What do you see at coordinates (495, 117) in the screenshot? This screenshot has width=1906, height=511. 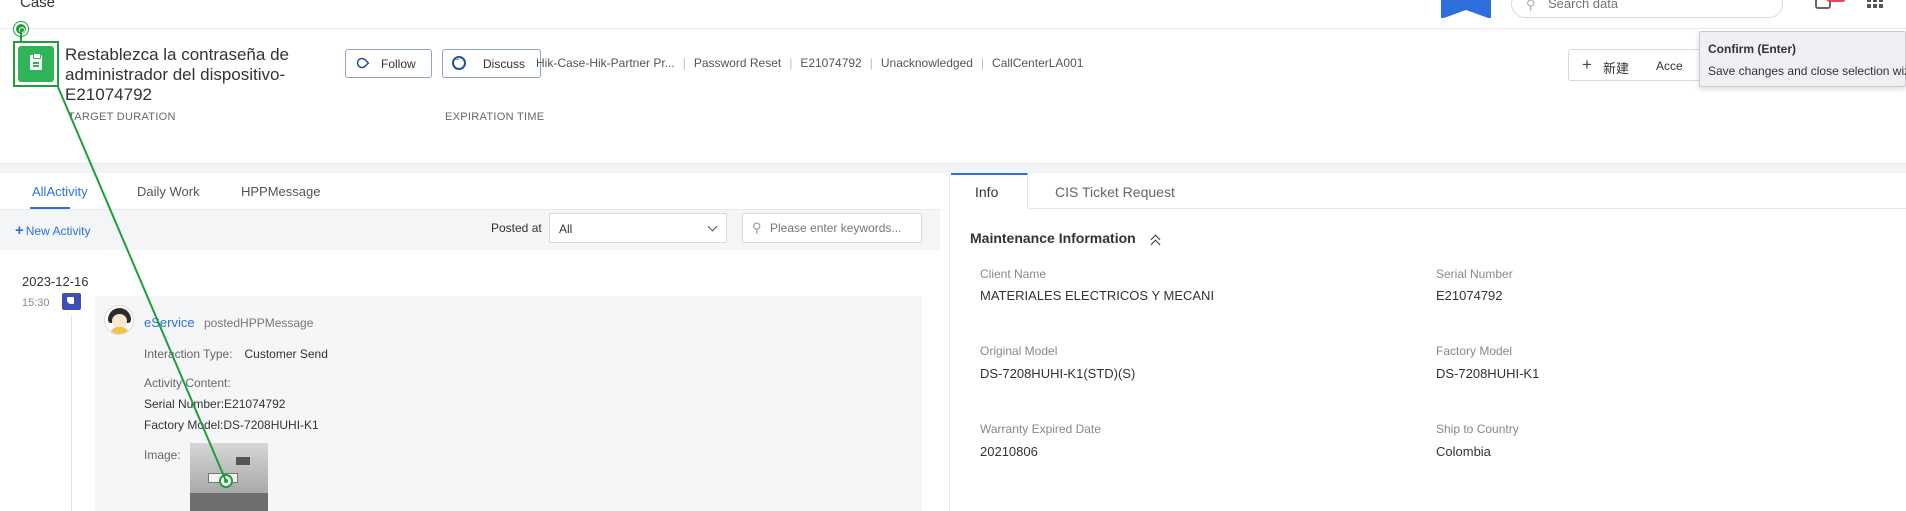 I see `expiration-time-label: EXPIRATION TIME` at bounding box center [495, 117].